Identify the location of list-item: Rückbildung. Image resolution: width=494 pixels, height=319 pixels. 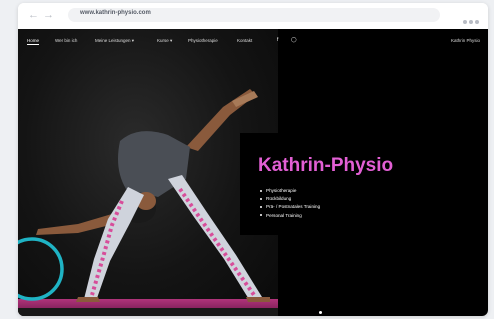
(290, 199).